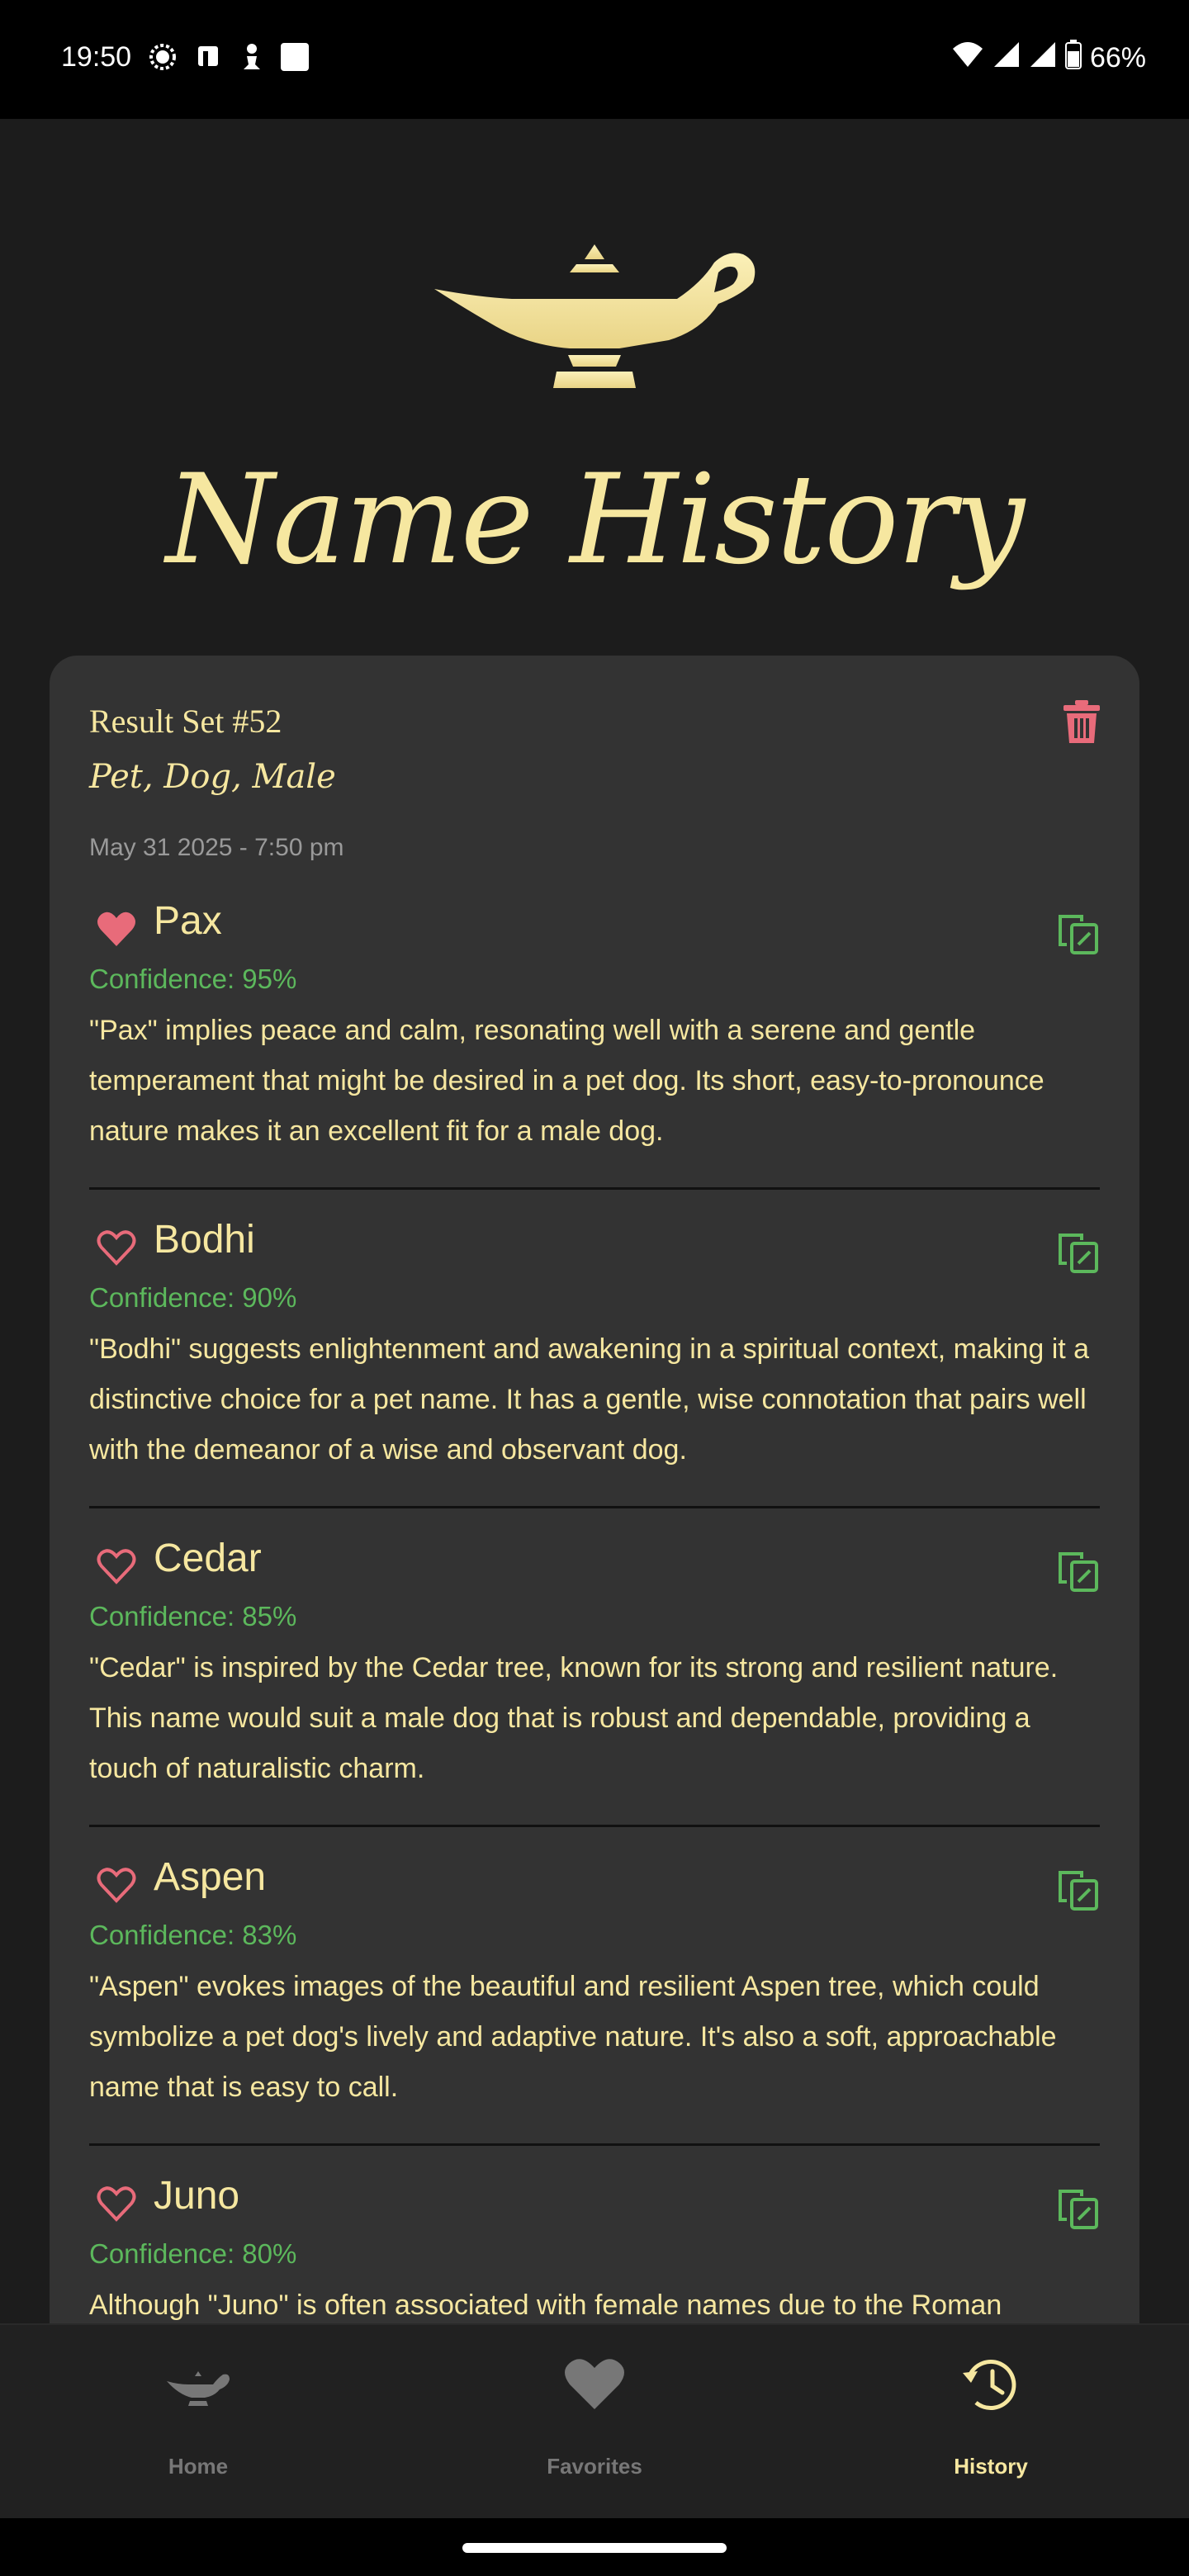 This screenshot has width=1189, height=2576. What do you see at coordinates (251, 59) in the screenshot?
I see `chess-pawn-icon` at bounding box center [251, 59].